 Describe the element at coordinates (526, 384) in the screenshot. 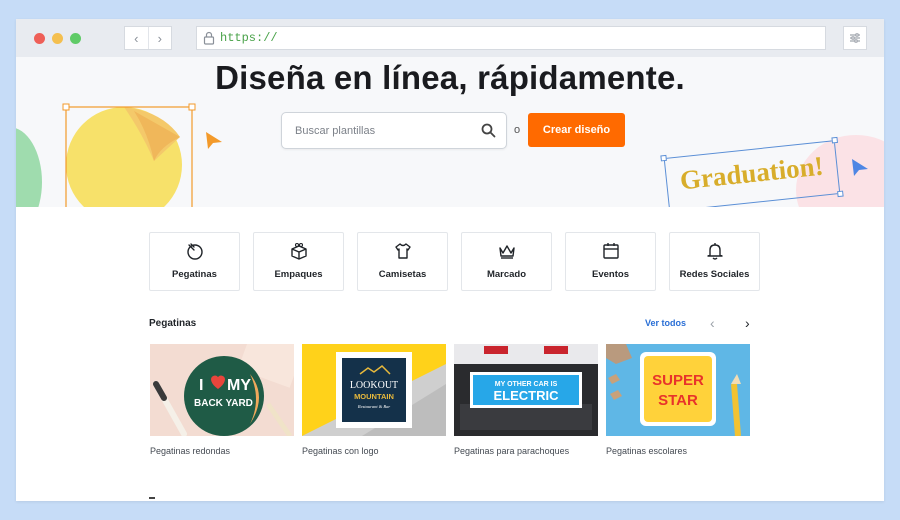

I see `bumper-text-top: MY OTHER CAR IS` at that location.